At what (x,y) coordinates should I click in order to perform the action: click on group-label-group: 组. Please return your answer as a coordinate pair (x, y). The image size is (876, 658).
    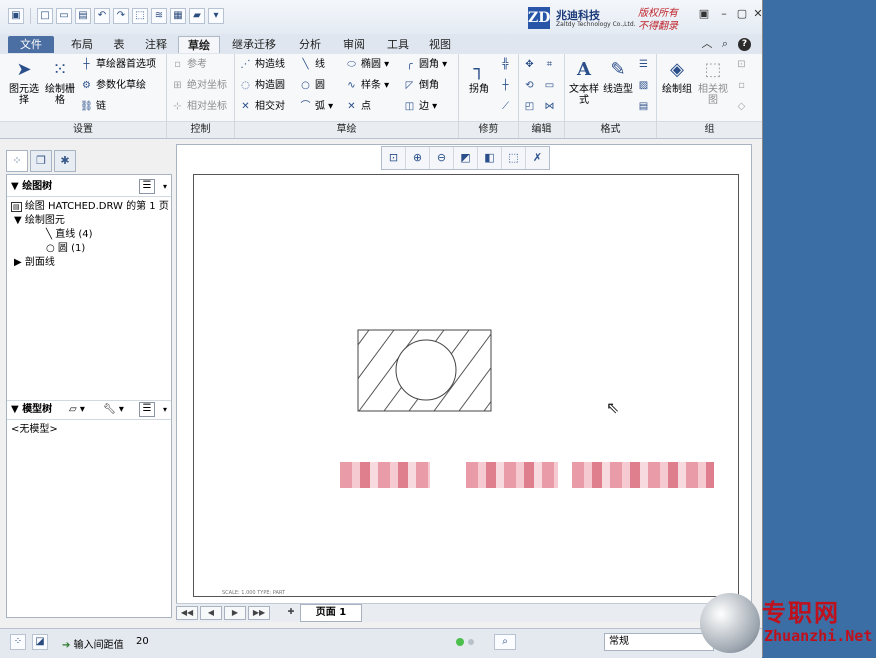
    Looking at the image, I should click on (709, 129).